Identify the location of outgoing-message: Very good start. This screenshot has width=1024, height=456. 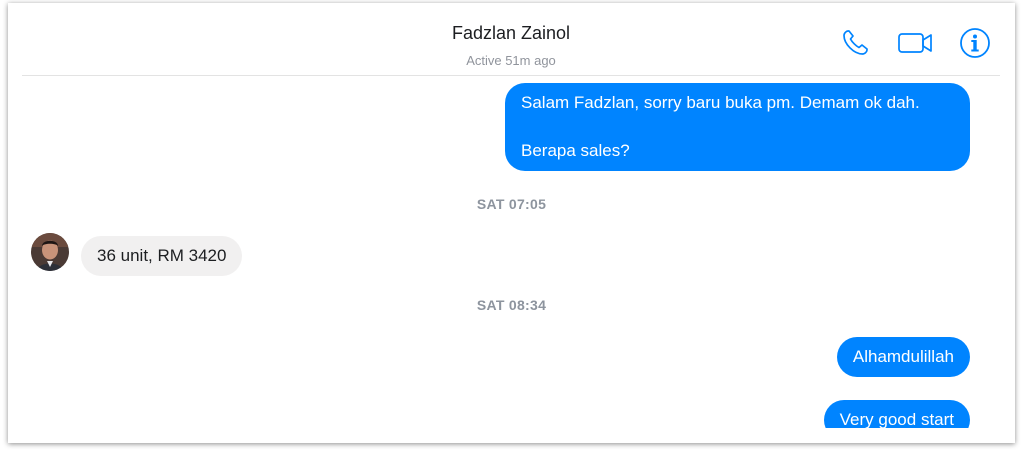
(896, 414).